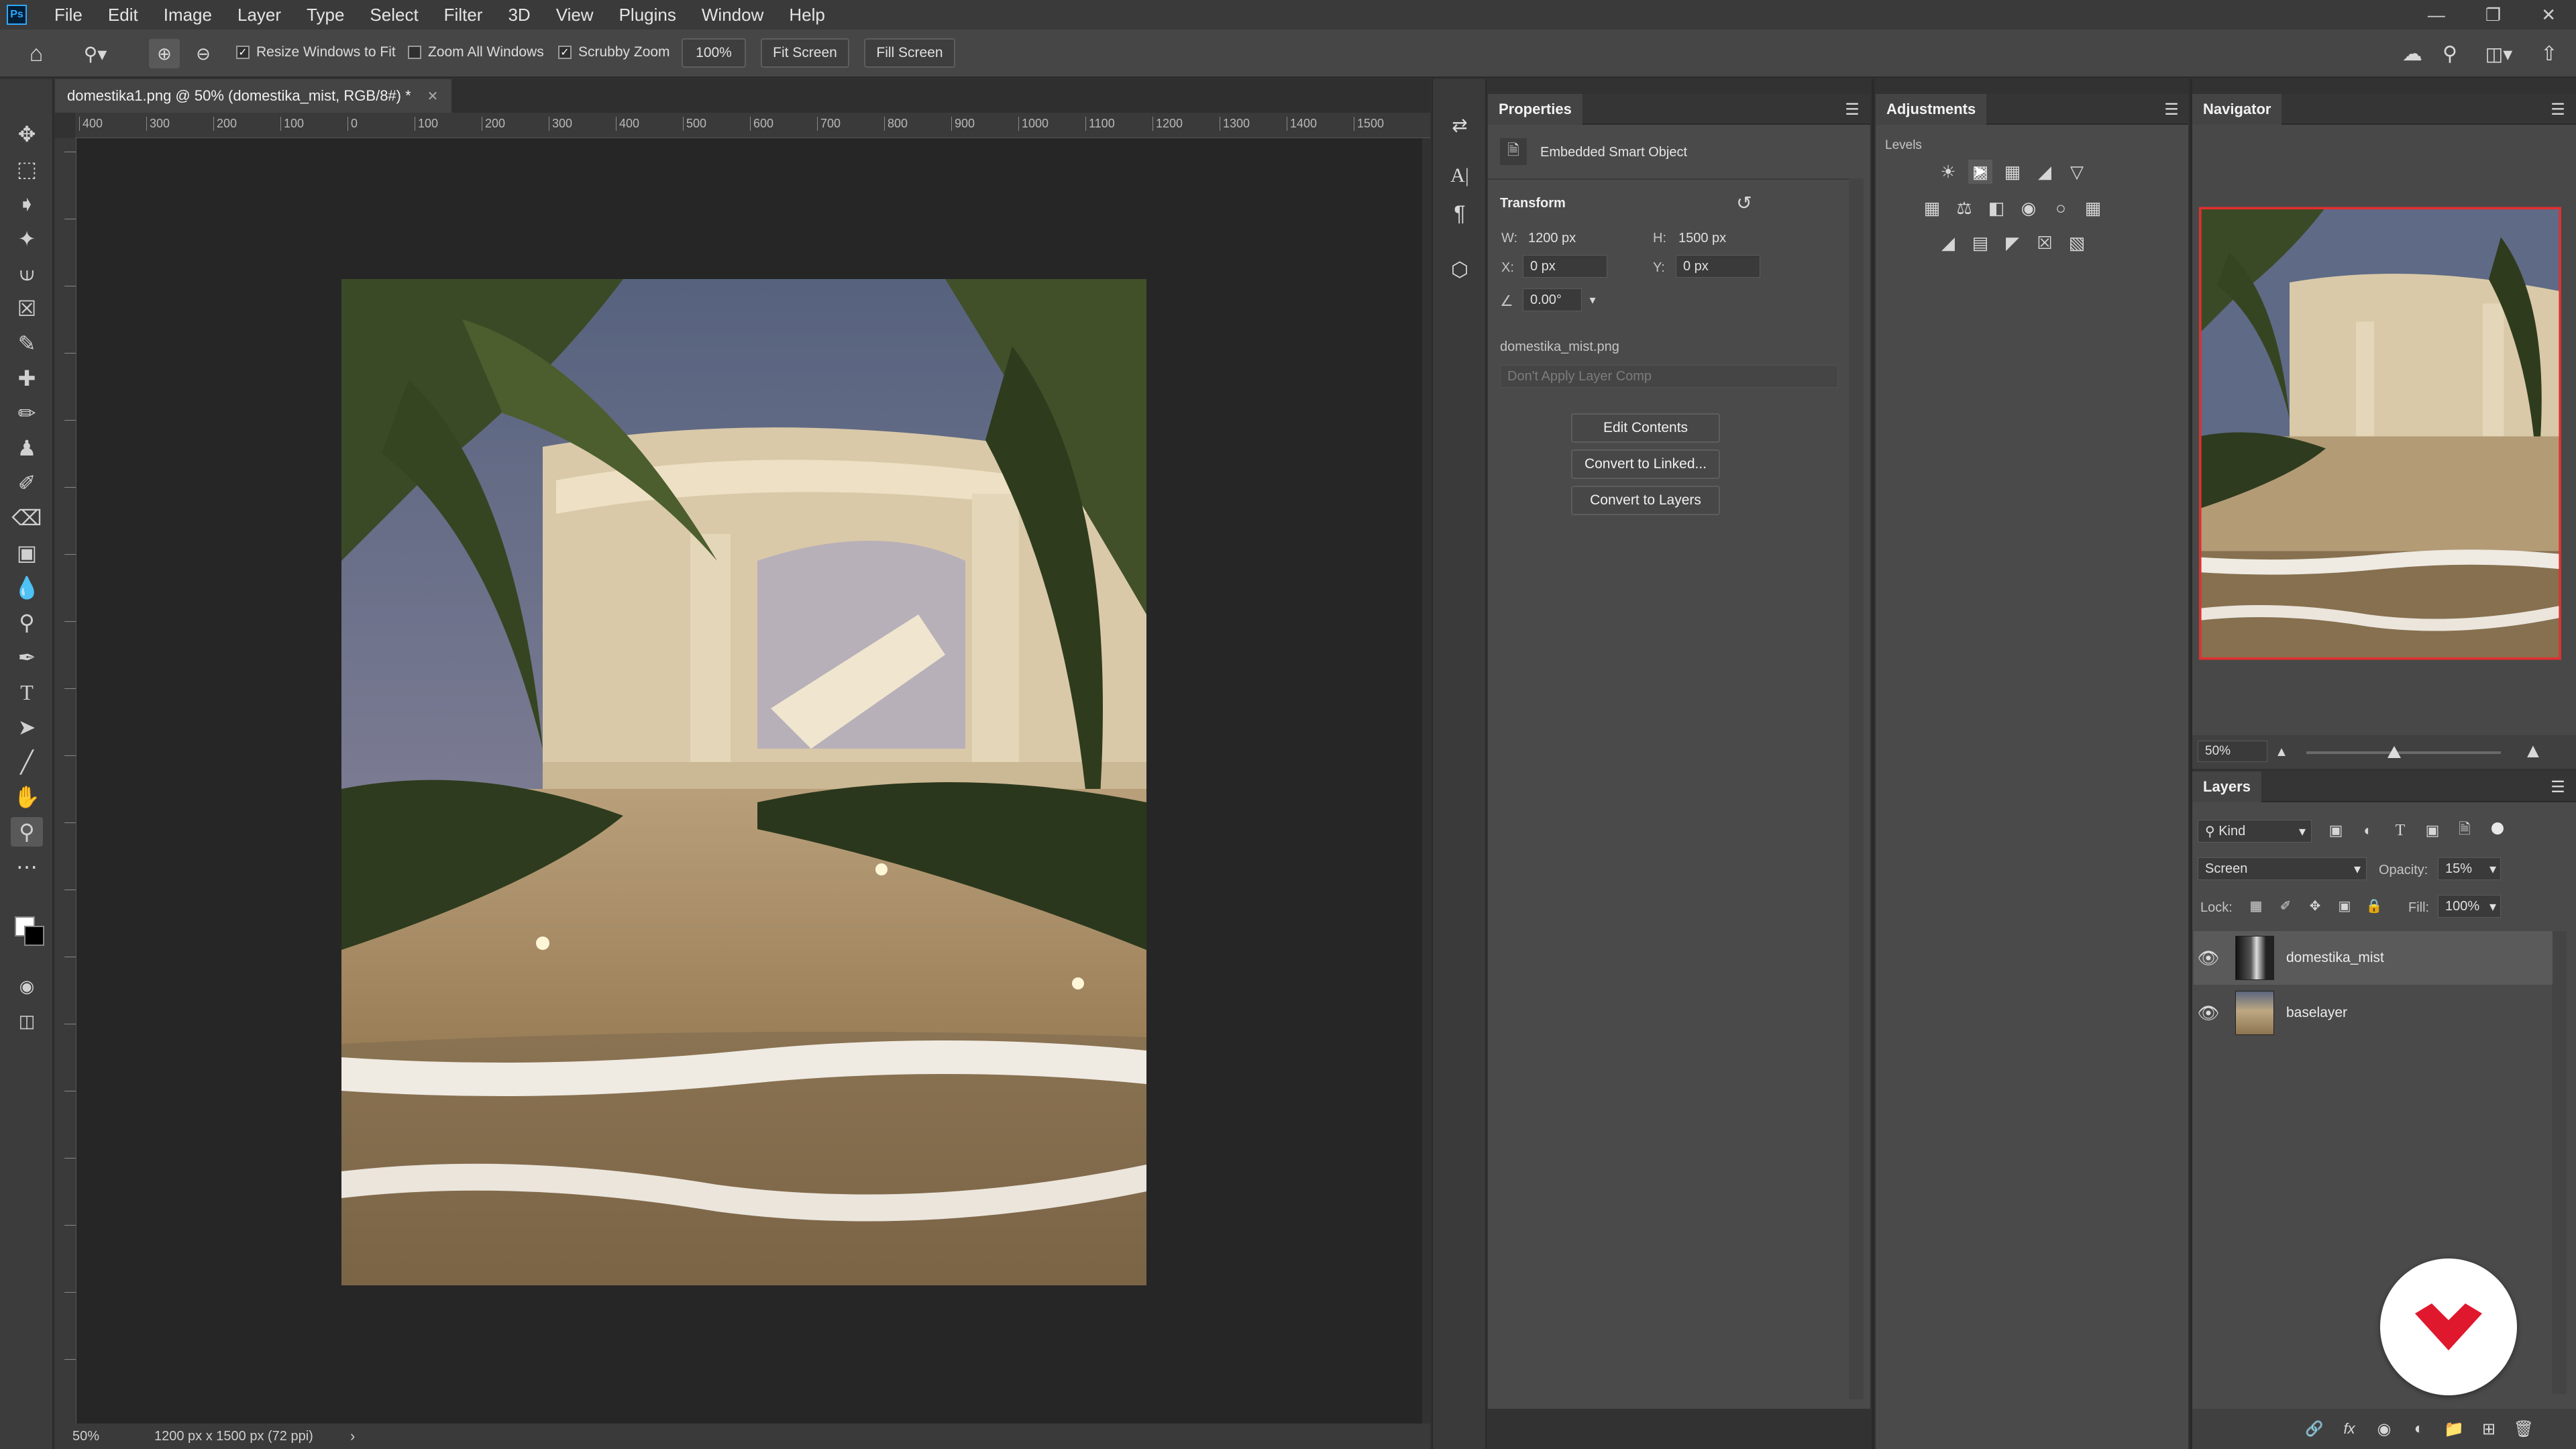 The image size is (2576, 1449). I want to click on status-zoom: 50%, so click(85, 1436).